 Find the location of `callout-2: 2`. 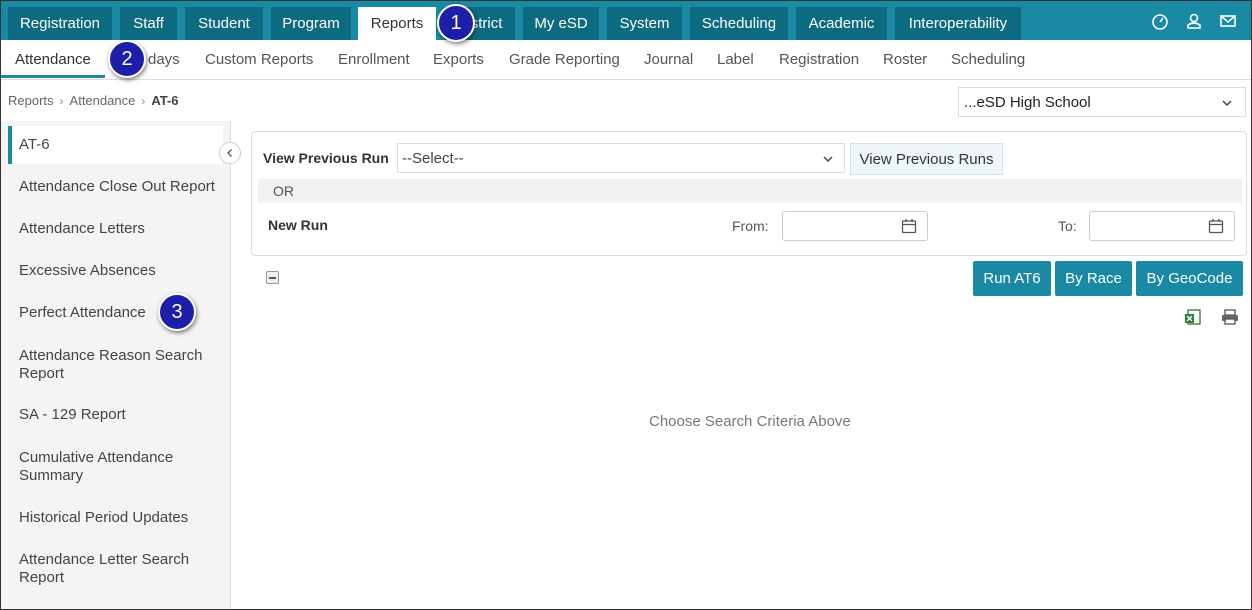

callout-2: 2 is located at coordinates (127, 59).